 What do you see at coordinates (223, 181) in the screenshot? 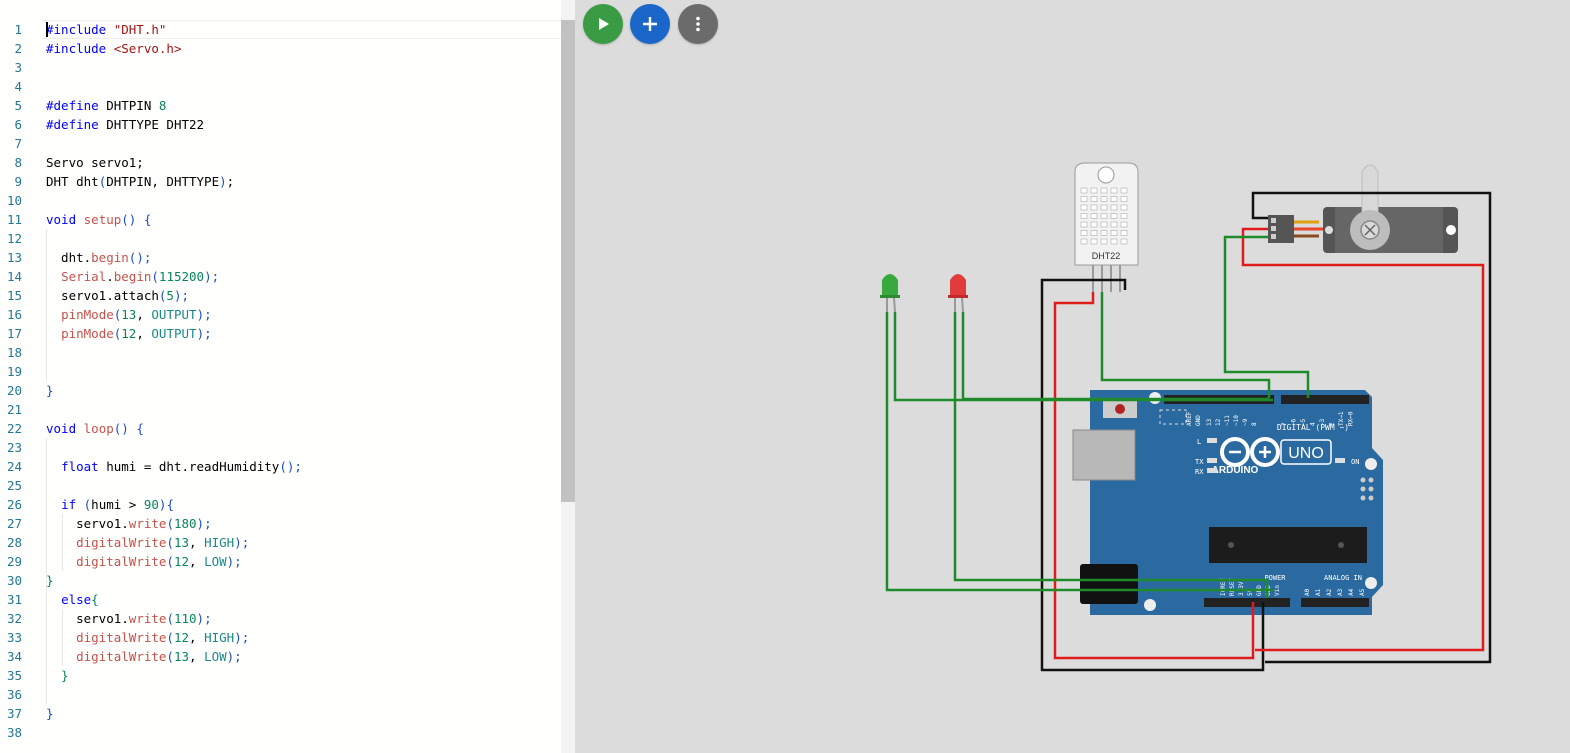
I see `code-token: )` at bounding box center [223, 181].